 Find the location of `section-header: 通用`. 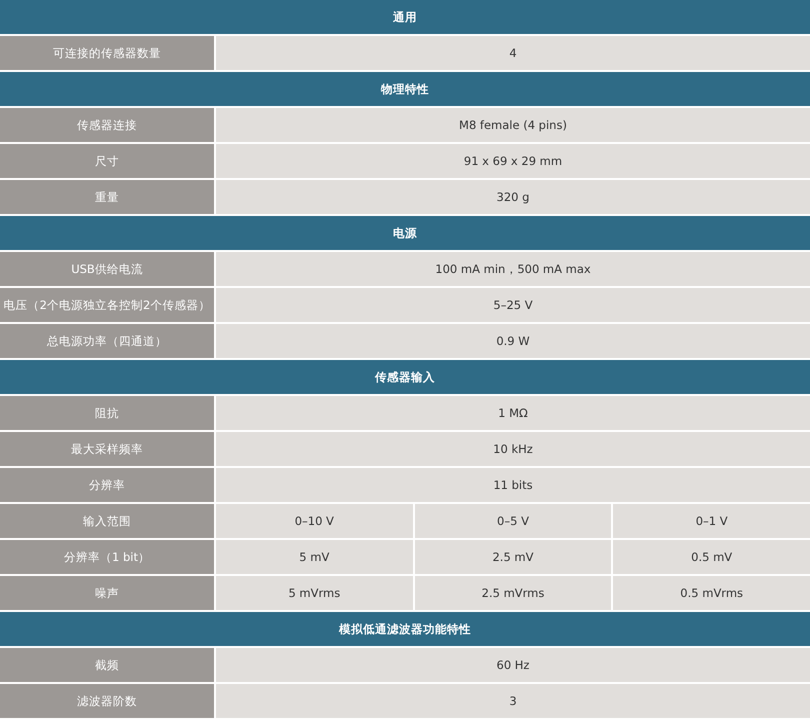

section-header: 通用 is located at coordinates (405, 17).